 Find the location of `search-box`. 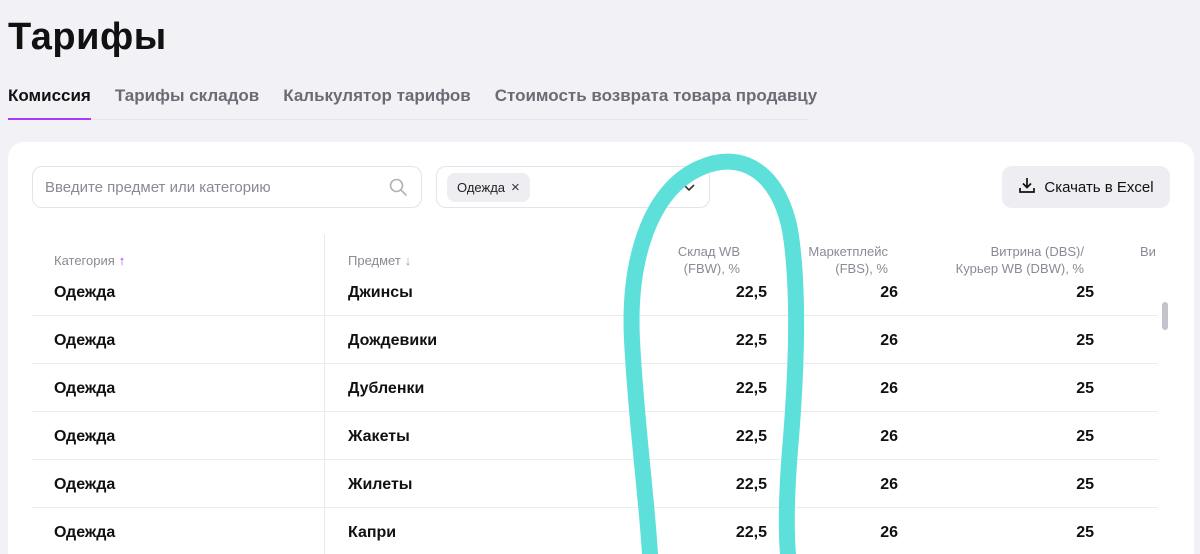

search-box is located at coordinates (227, 187).